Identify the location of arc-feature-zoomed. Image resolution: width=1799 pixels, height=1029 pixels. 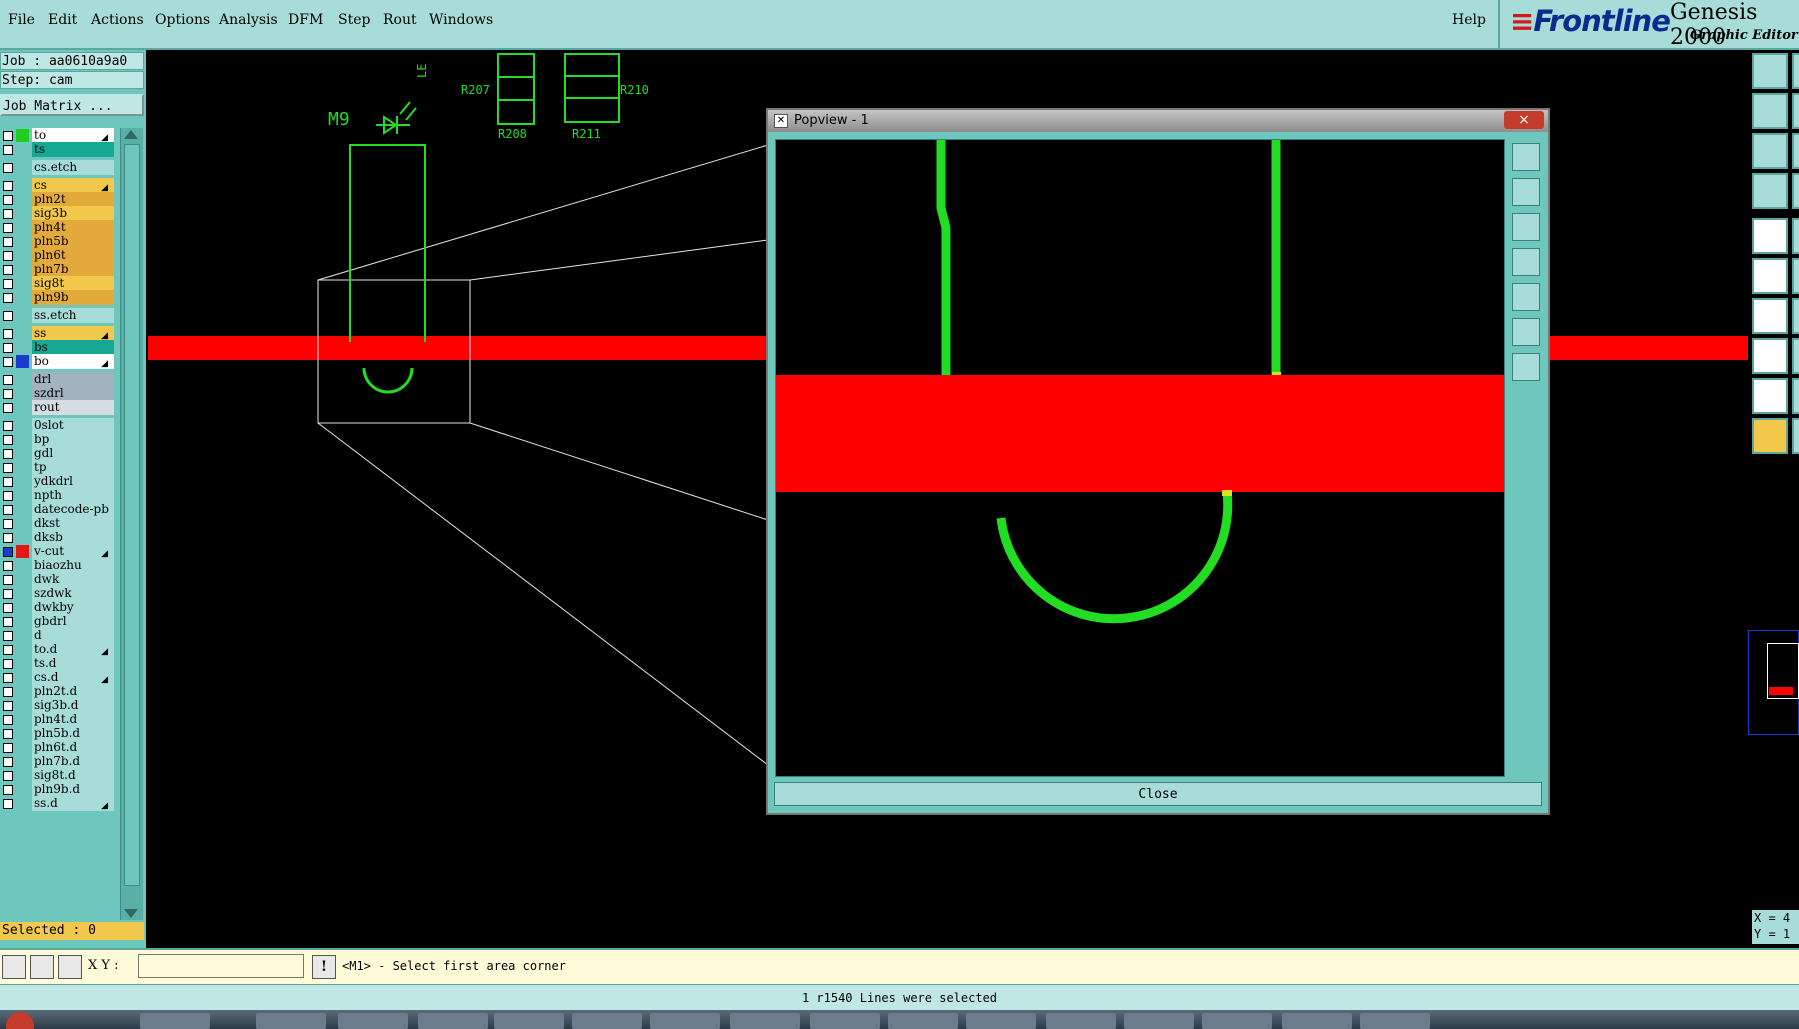
(1114, 557).